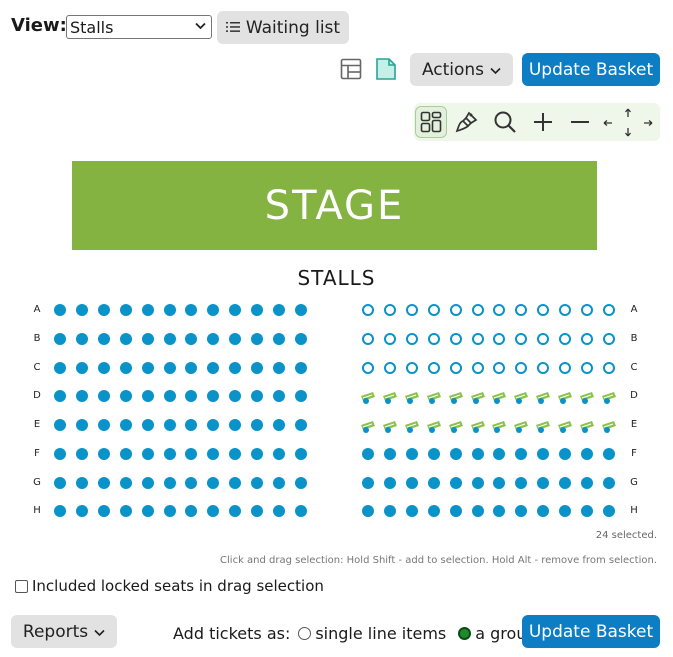  What do you see at coordinates (64, 631) in the screenshot?
I see `reports-button: Reports` at bounding box center [64, 631].